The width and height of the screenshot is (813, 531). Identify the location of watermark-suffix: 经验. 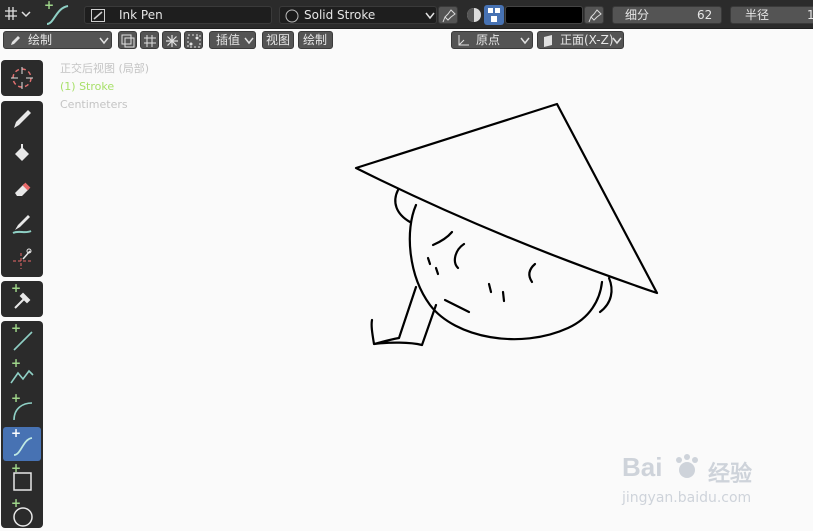
(730, 474).